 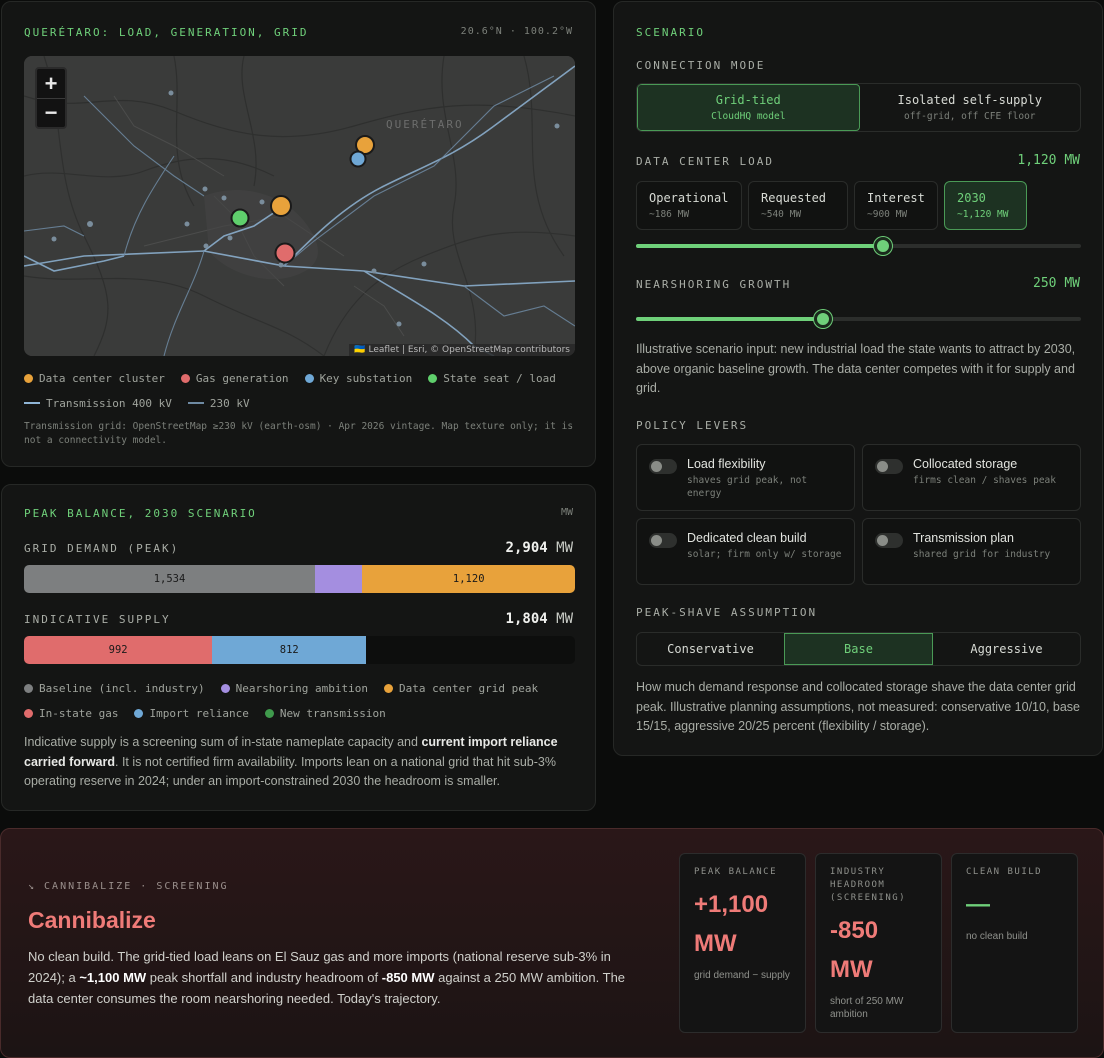 I want to click on legend-item: Data center grid peak, so click(x=461, y=688).